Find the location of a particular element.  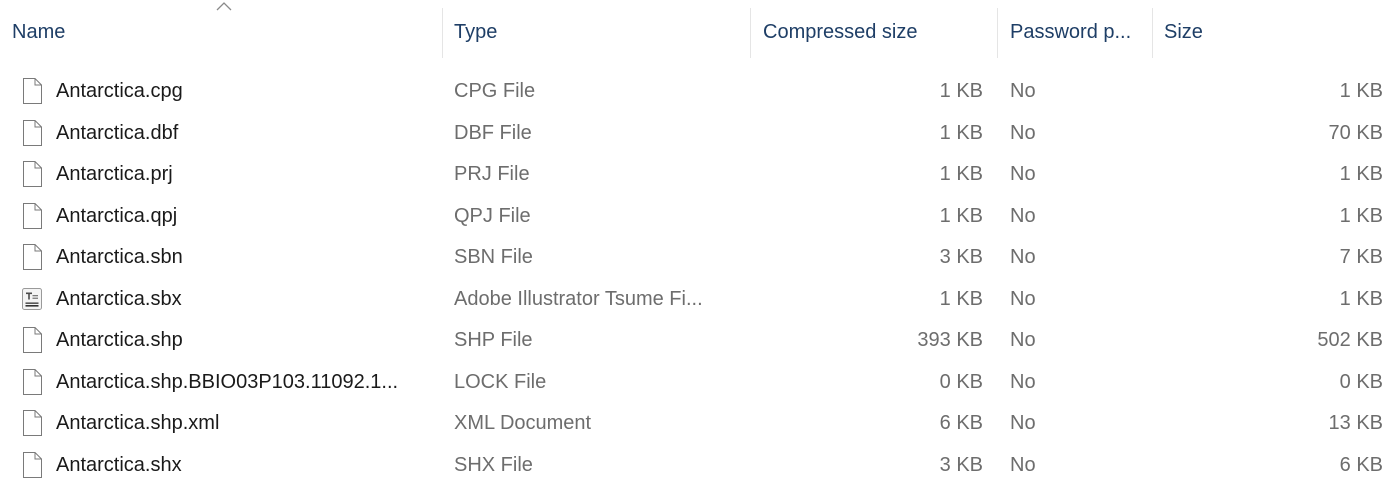

file-size: 6 KB is located at coordinates (1361, 464).